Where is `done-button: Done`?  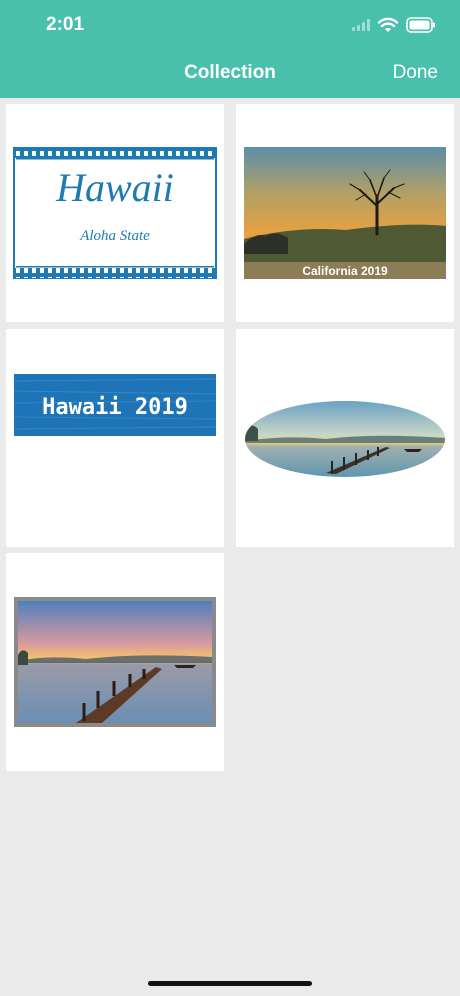
done-button: Done is located at coordinates (415, 73).